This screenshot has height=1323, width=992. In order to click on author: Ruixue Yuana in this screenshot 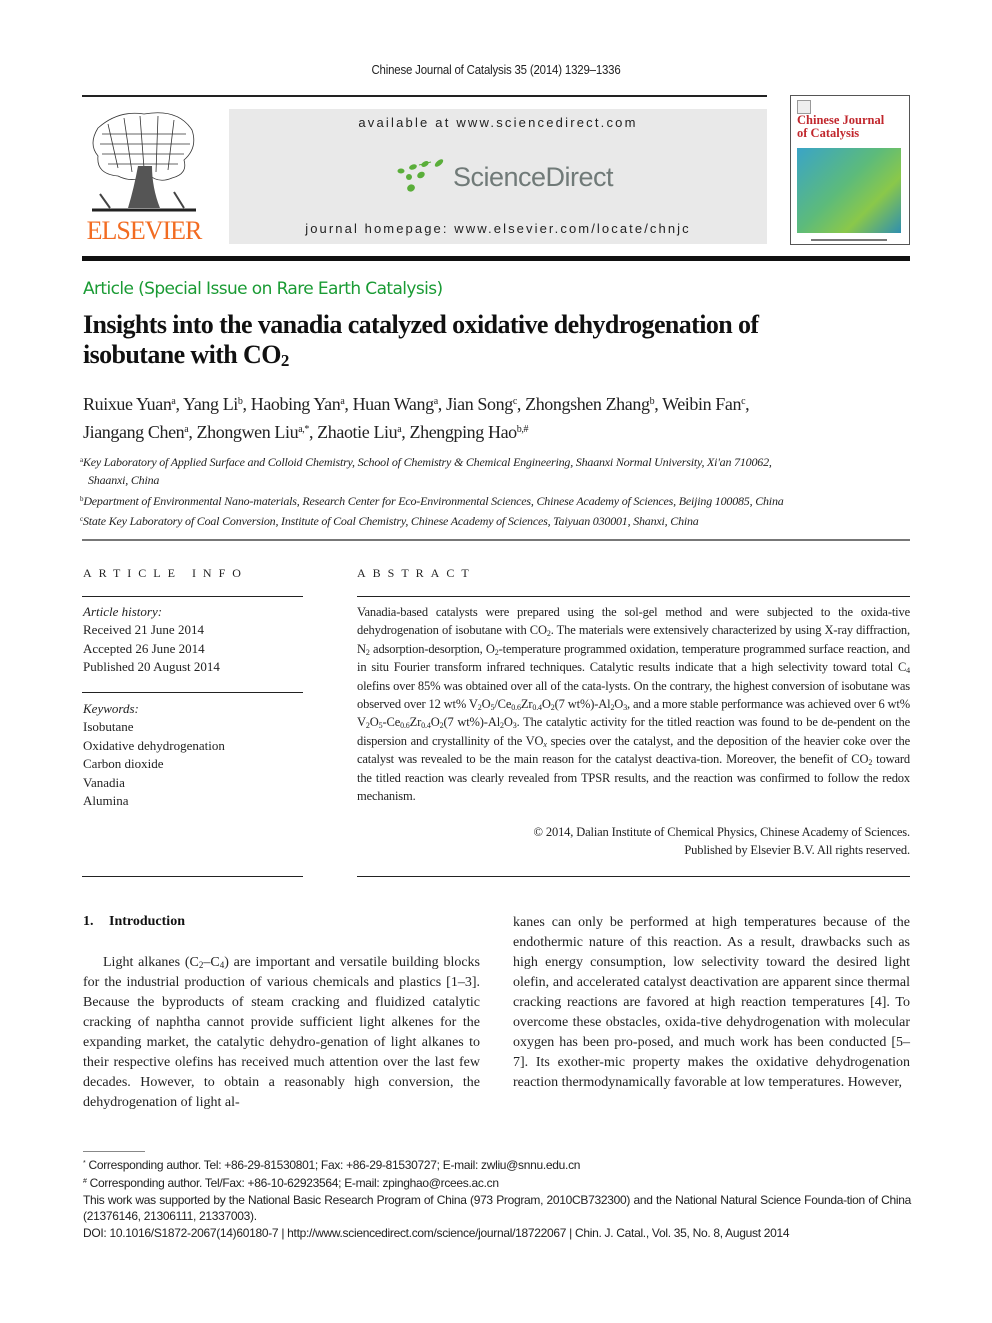, I will do `click(129, 404)`.